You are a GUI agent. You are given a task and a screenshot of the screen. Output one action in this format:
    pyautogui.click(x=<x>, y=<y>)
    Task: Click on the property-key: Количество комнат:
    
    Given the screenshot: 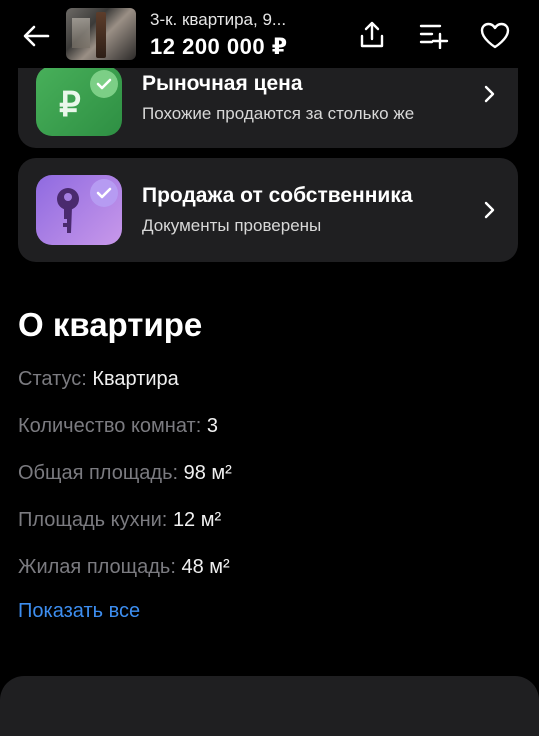 What is the action you would take?
    pyautogui.click(x=110, y=426)
    